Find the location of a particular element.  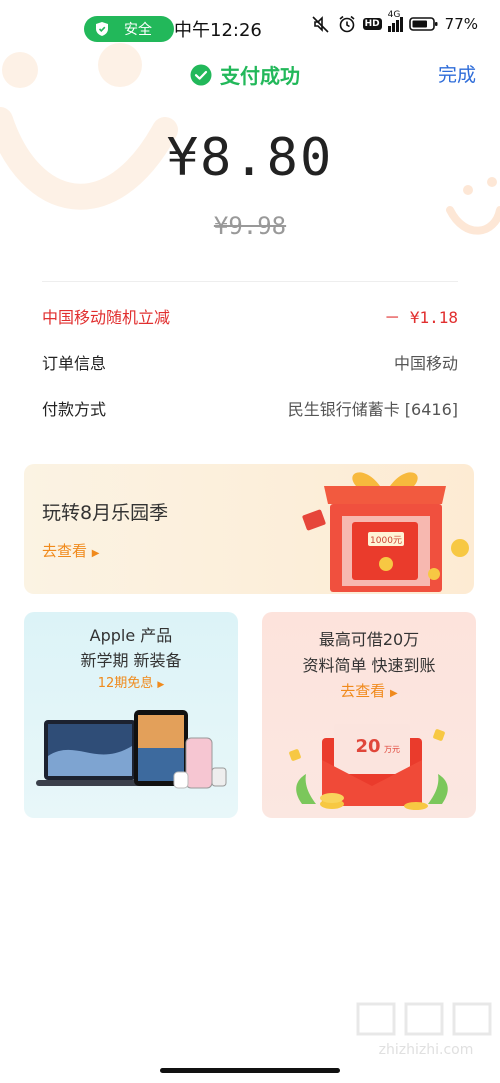

battery-percent: 77% is located at coordinates (461, 24).